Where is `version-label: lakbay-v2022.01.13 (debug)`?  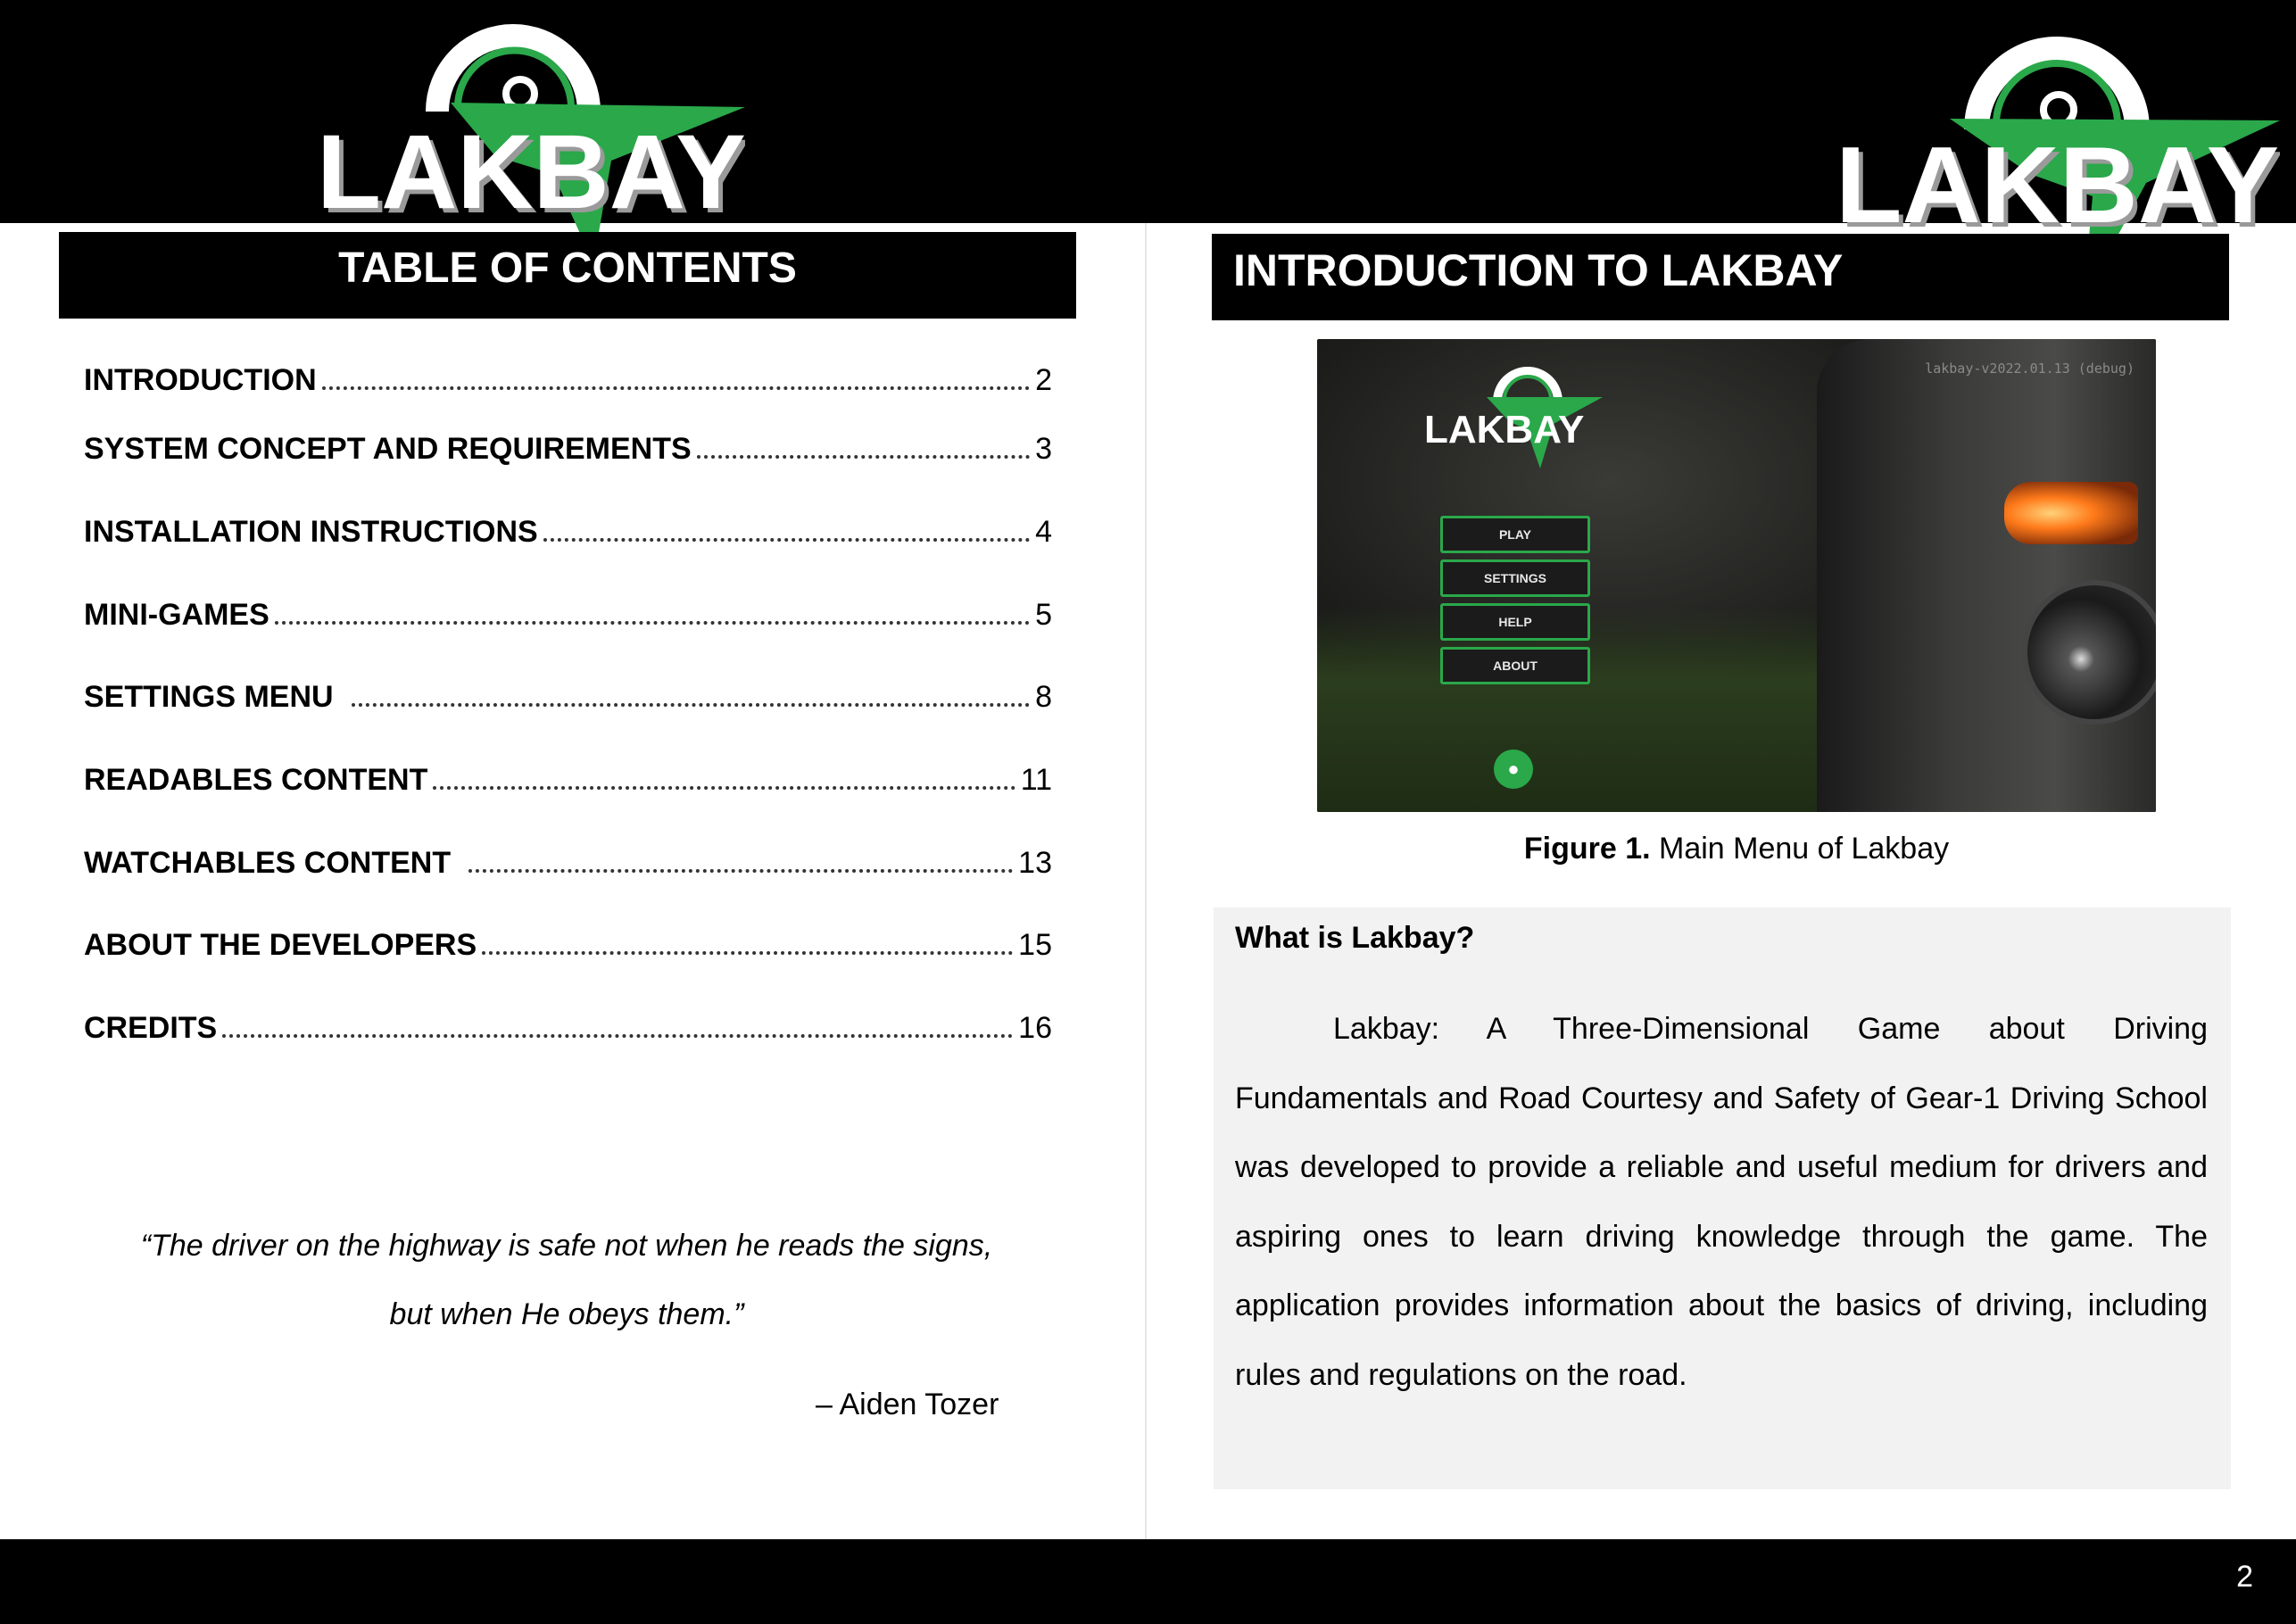 version-label: lakbay-v2022.01.13 (debug) is located at coordinates (2030, 368).